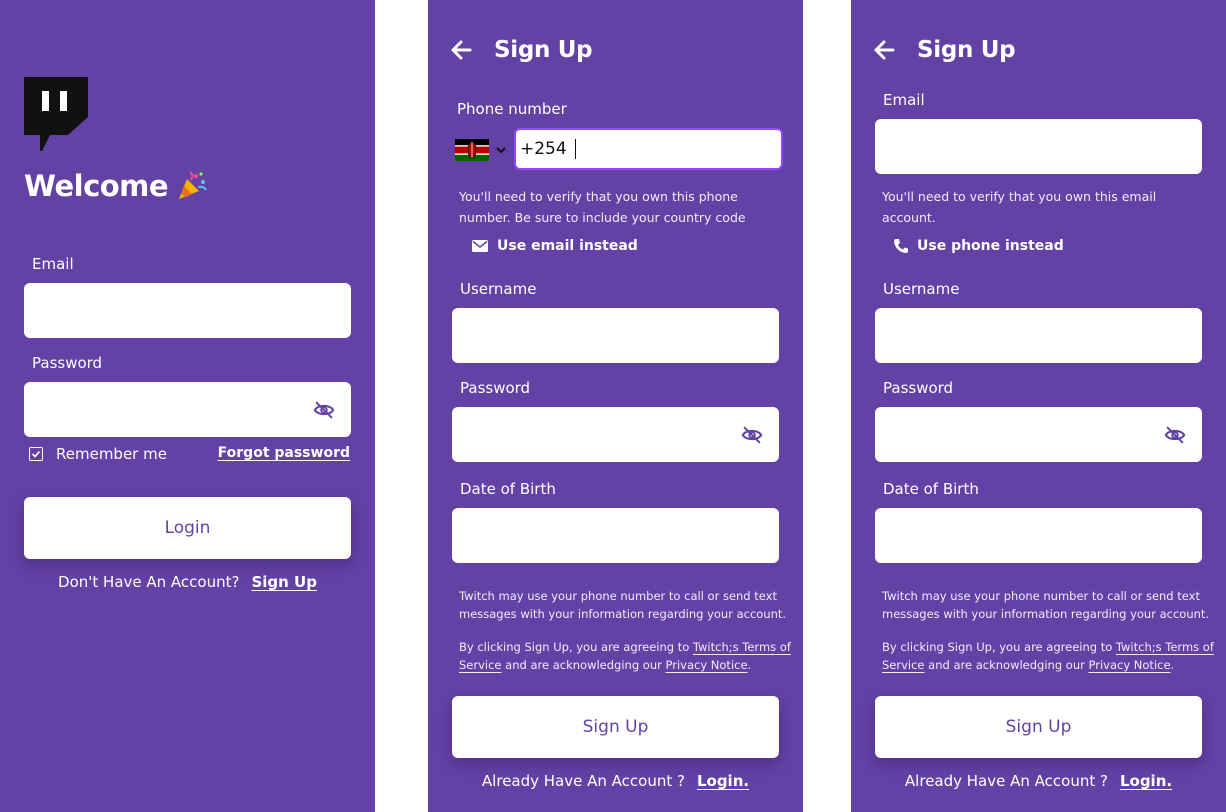 The height and width of the screenshot is (812, 1226). I want to click on welcome-text: Welcome, so click(96, 186).